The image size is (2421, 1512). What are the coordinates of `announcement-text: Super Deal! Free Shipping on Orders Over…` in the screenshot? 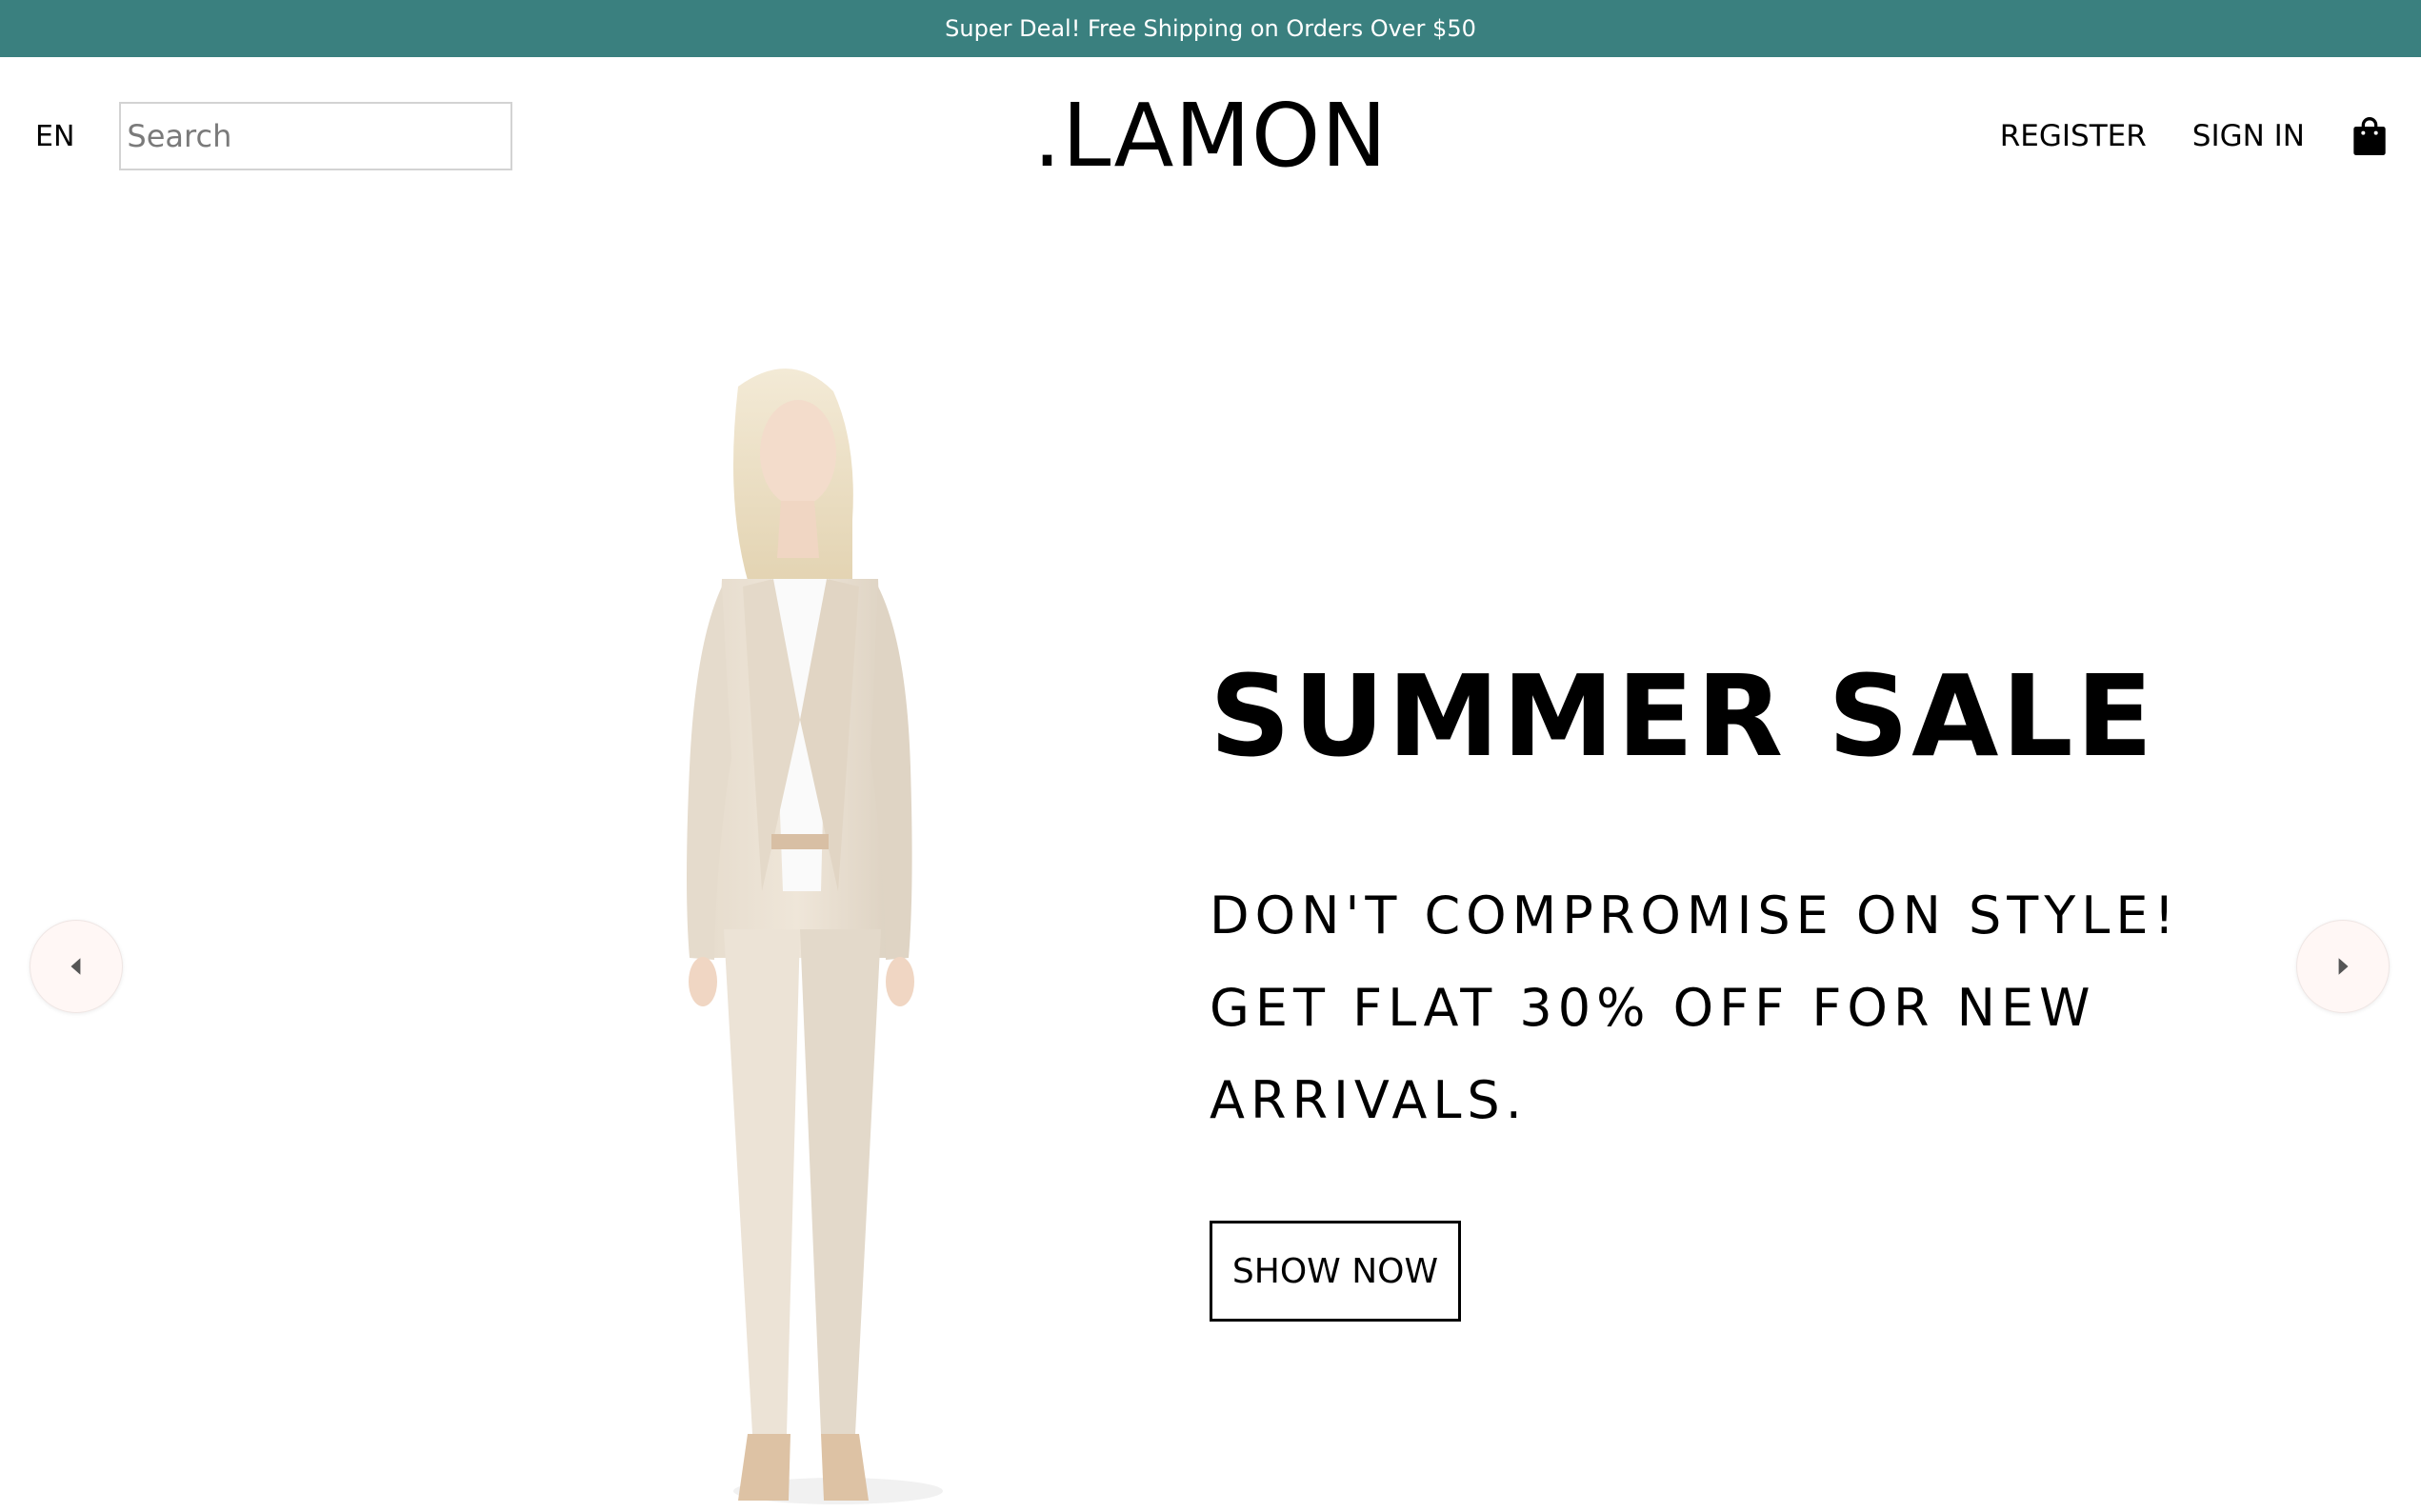 It's located at (1210, 28).